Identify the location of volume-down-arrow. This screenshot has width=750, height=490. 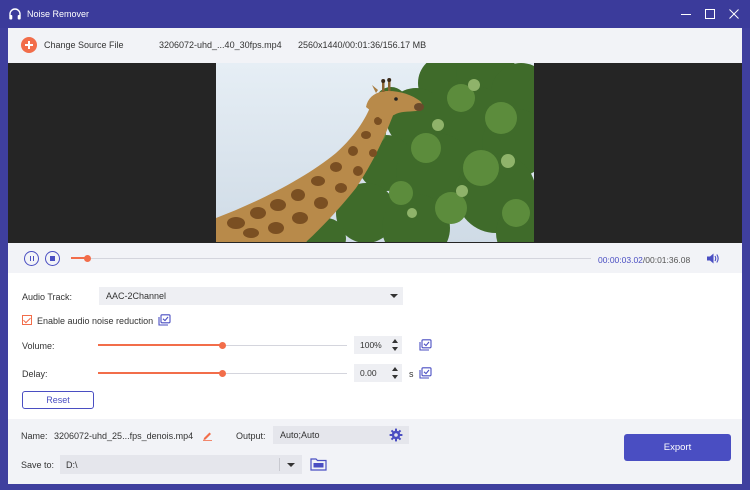
(395, 349).